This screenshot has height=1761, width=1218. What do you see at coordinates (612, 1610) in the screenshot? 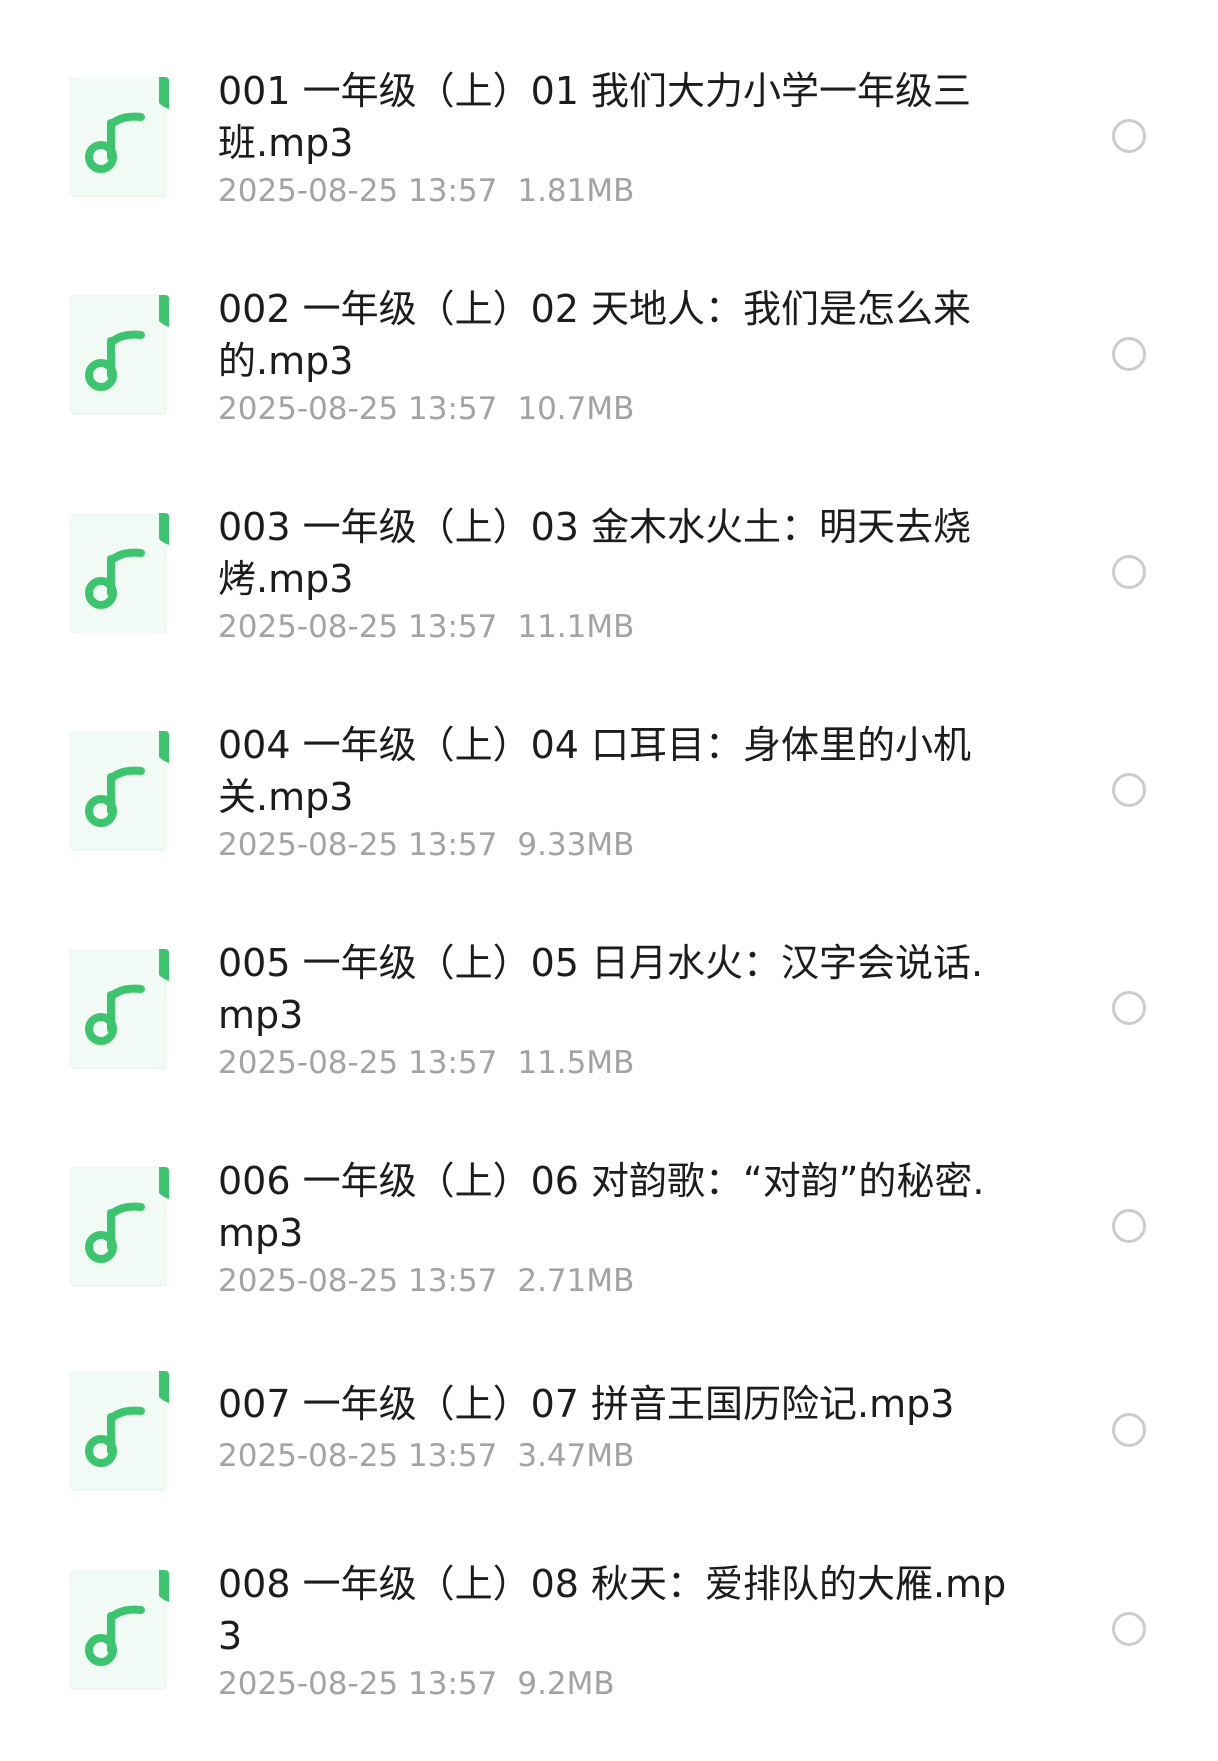
I see `file-name: 008 一年级（上）08 秋天：爱排队的大雁.mp3` at bounding box center [612, 1610].